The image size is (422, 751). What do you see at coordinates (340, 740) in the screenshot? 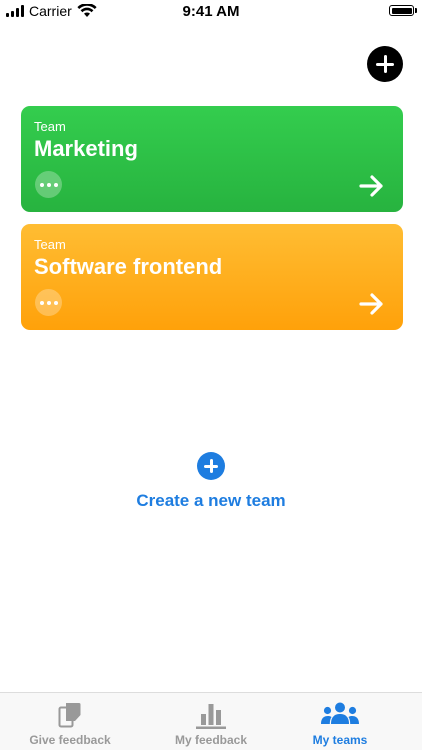
I see `tab-label: My teams` at bounding box center [340, 740].